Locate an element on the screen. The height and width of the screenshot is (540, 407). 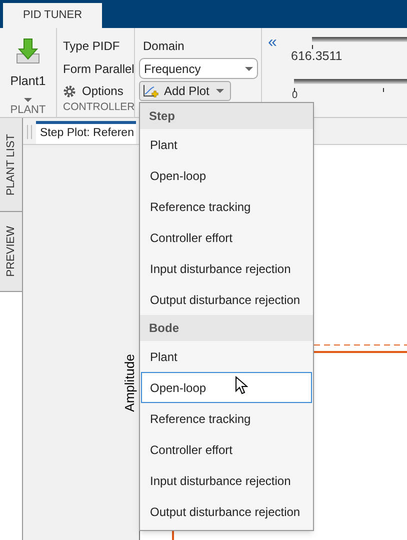
domain-label: Domain is located at coordinates (164, 46).